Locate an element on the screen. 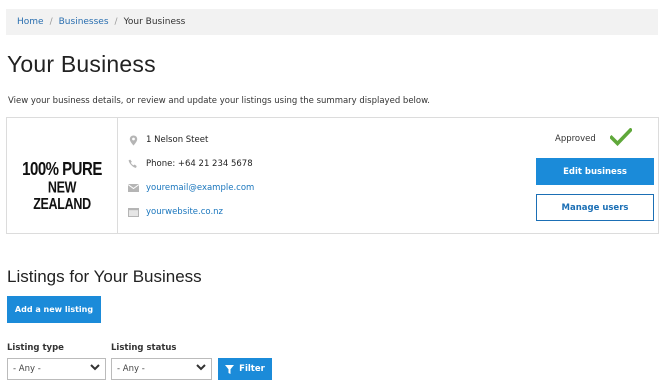  approval-status: Approved is located at coordinates (594, 138).